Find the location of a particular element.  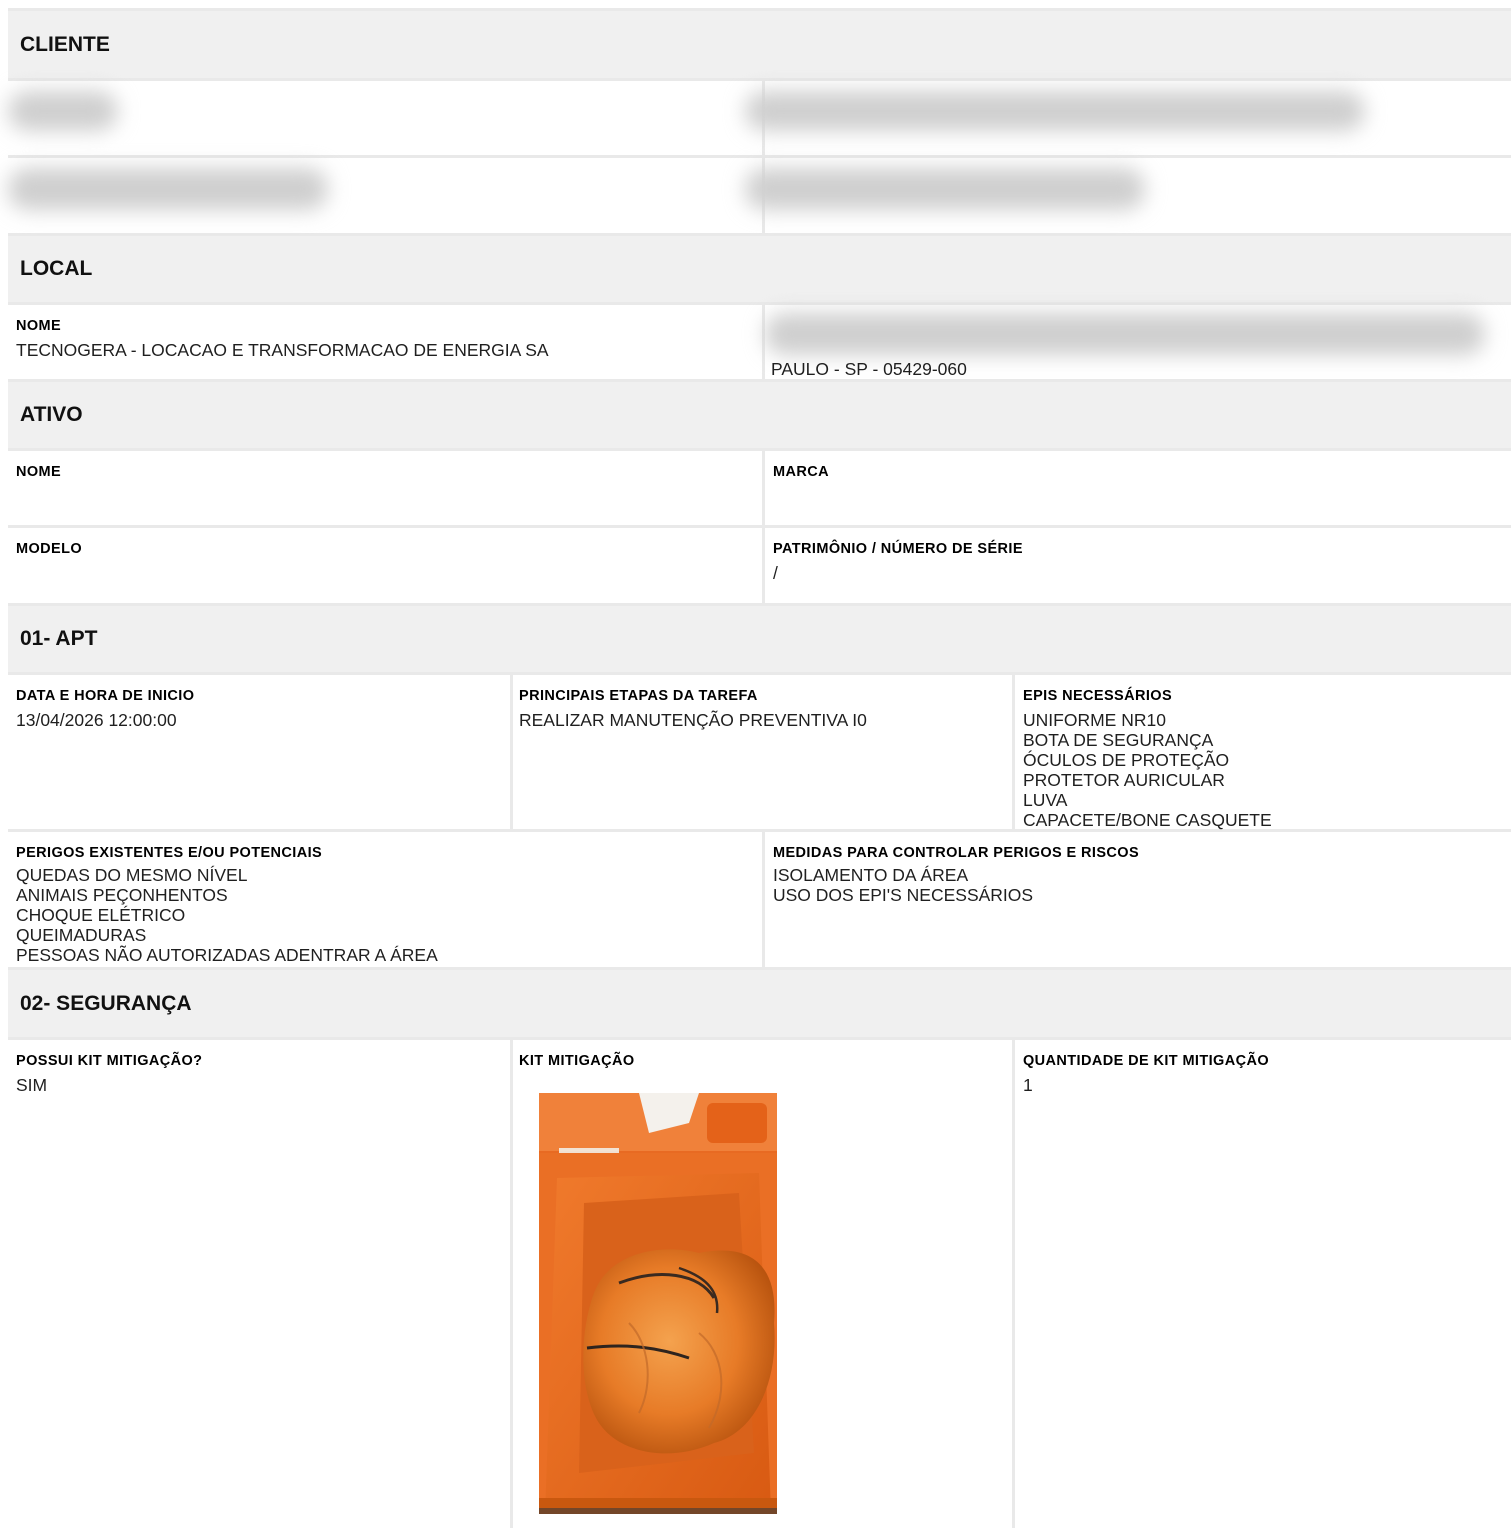

ativo-nome-cell: NOME is located at coordinates (385, 488).